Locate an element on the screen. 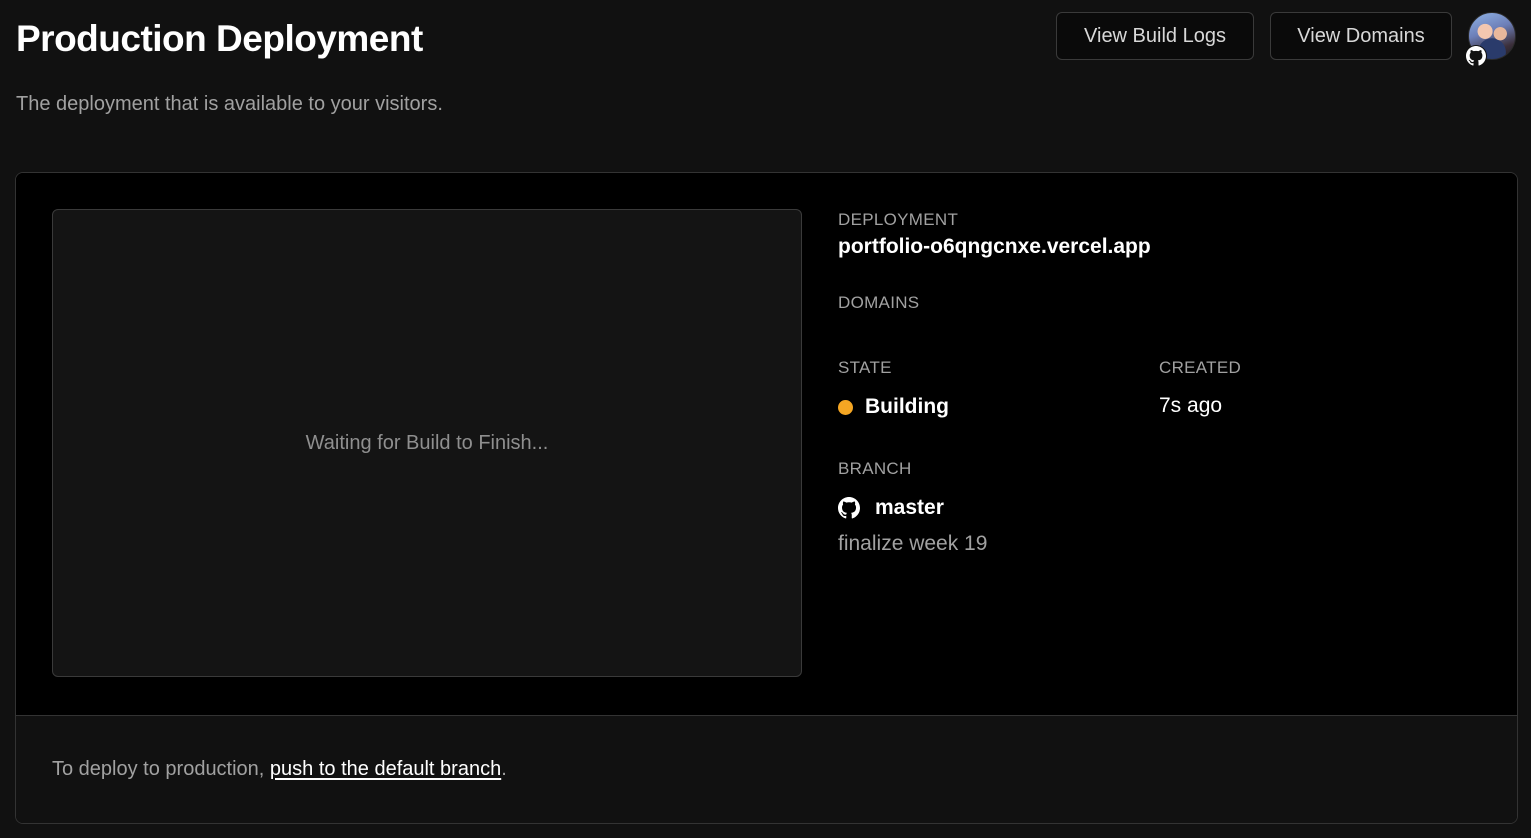 Image resolution: width=1531 pixels, height=838 pixels. branch-label: BRANCH is located at coordinates (875, 468).